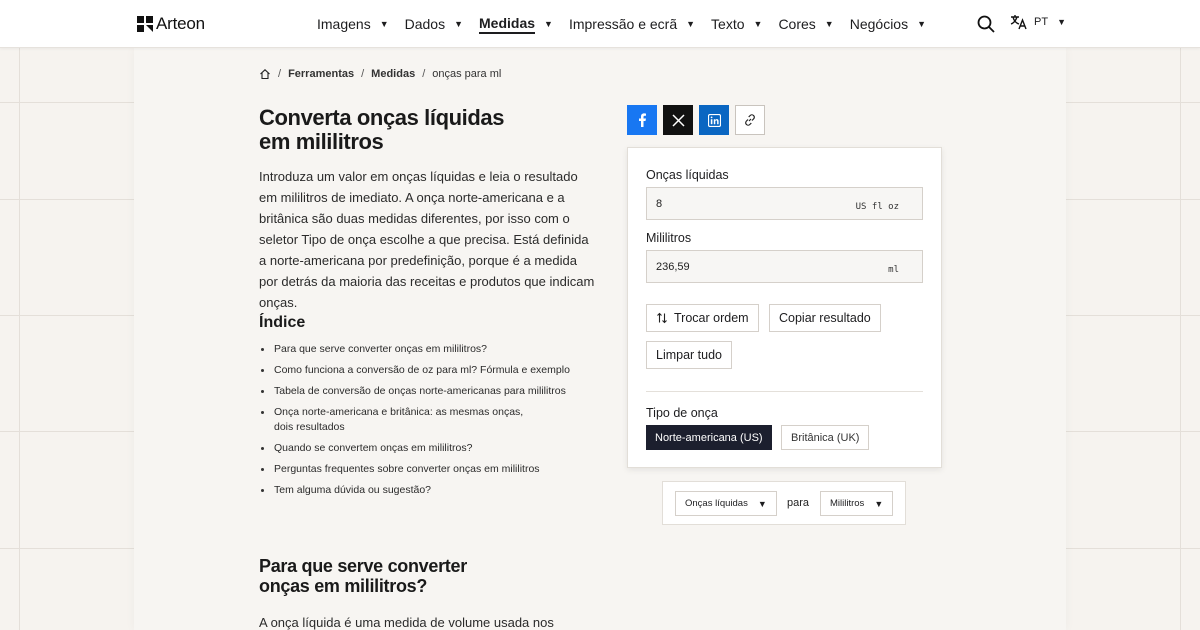 This screenshot has height=630, width=1200. I want to click on clear-all-label: Limpar tudo, so click(689, 355).